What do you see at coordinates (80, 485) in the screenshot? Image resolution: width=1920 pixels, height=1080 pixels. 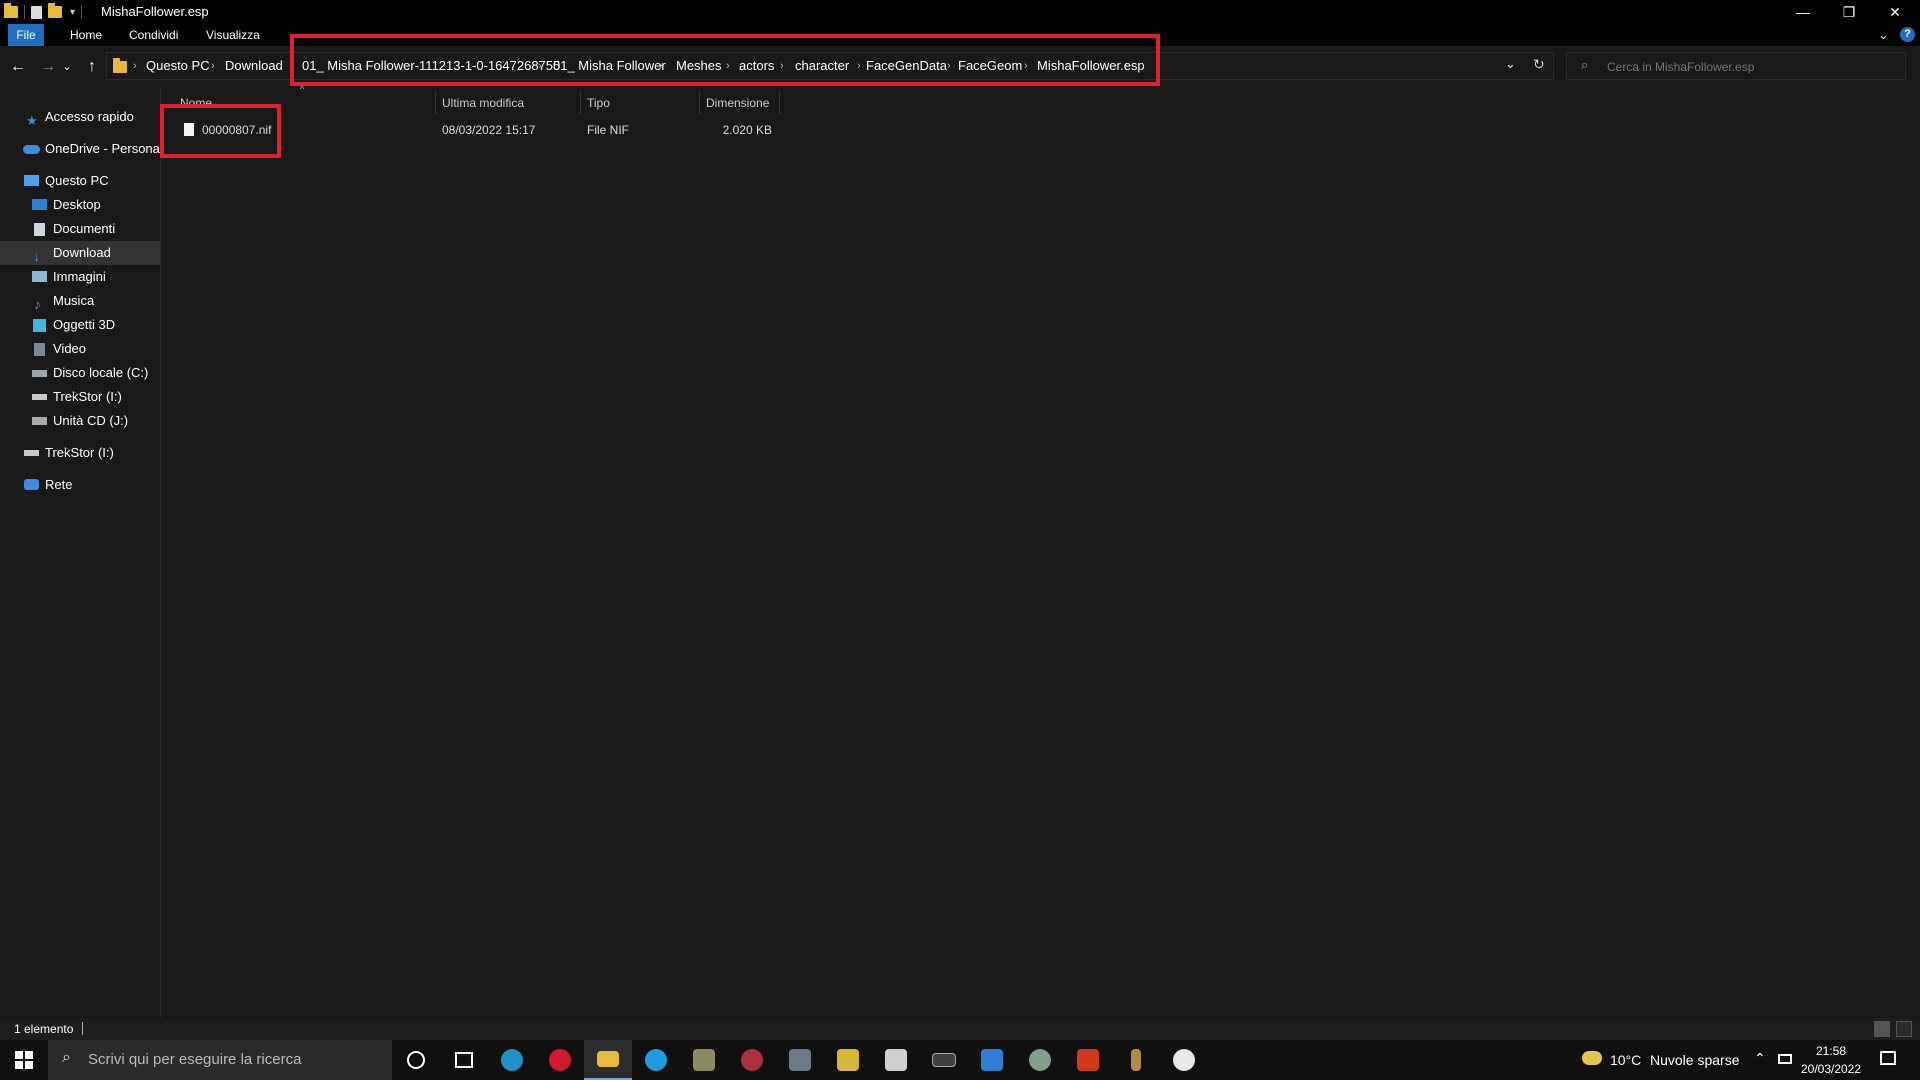 I see `sidebar-item-rete: Rete` at bounding box center [80, 485].